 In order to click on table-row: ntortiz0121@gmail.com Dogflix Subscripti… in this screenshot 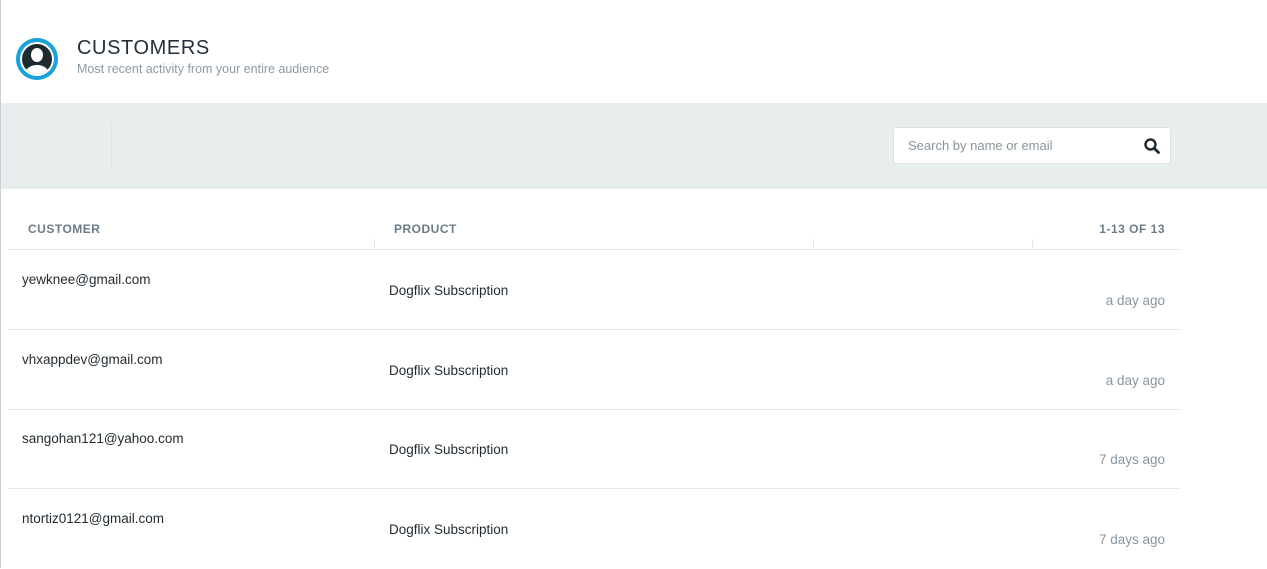, I will do `click(594, 529)`.